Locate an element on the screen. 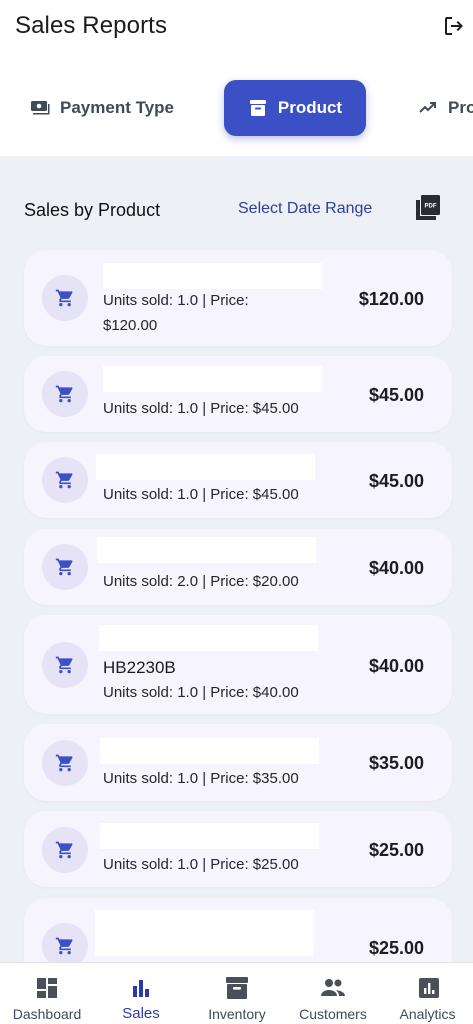 This screenshot has width=473, height=1024. bar-chart-icon is located at coordinates (141, 988).